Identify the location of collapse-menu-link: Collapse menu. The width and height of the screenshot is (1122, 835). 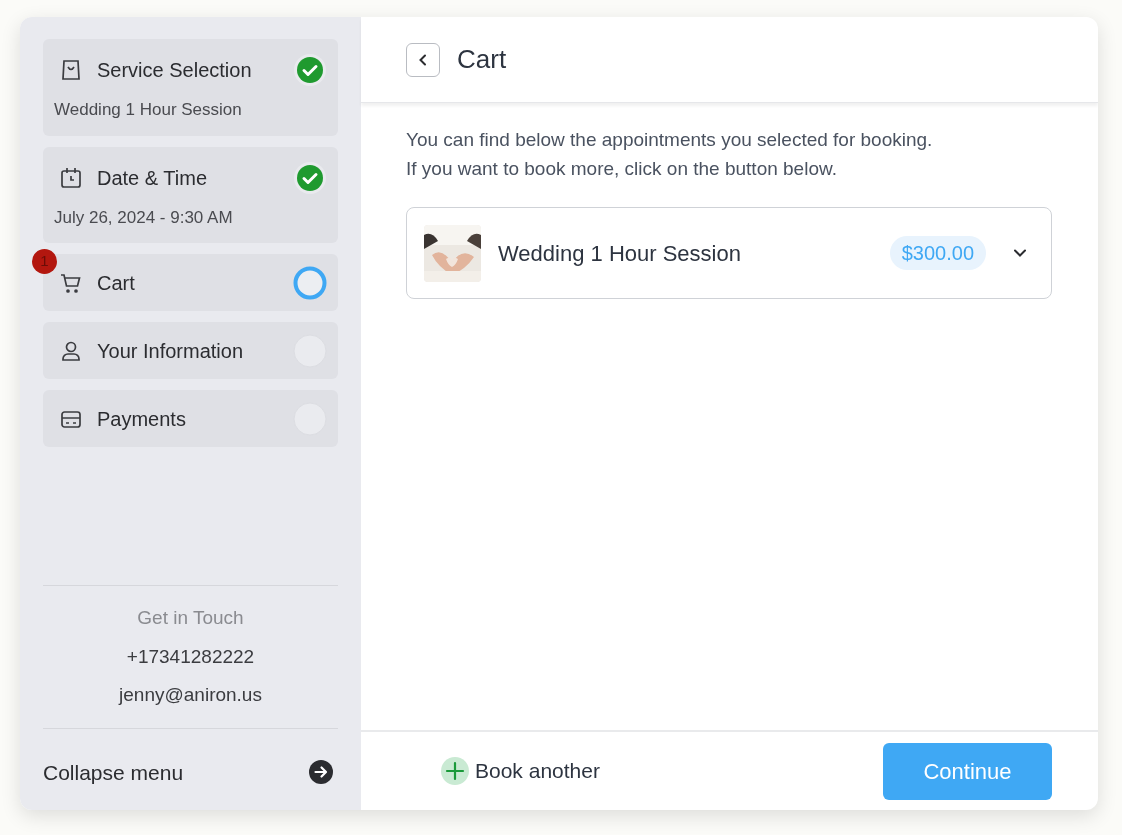
(113, 772).